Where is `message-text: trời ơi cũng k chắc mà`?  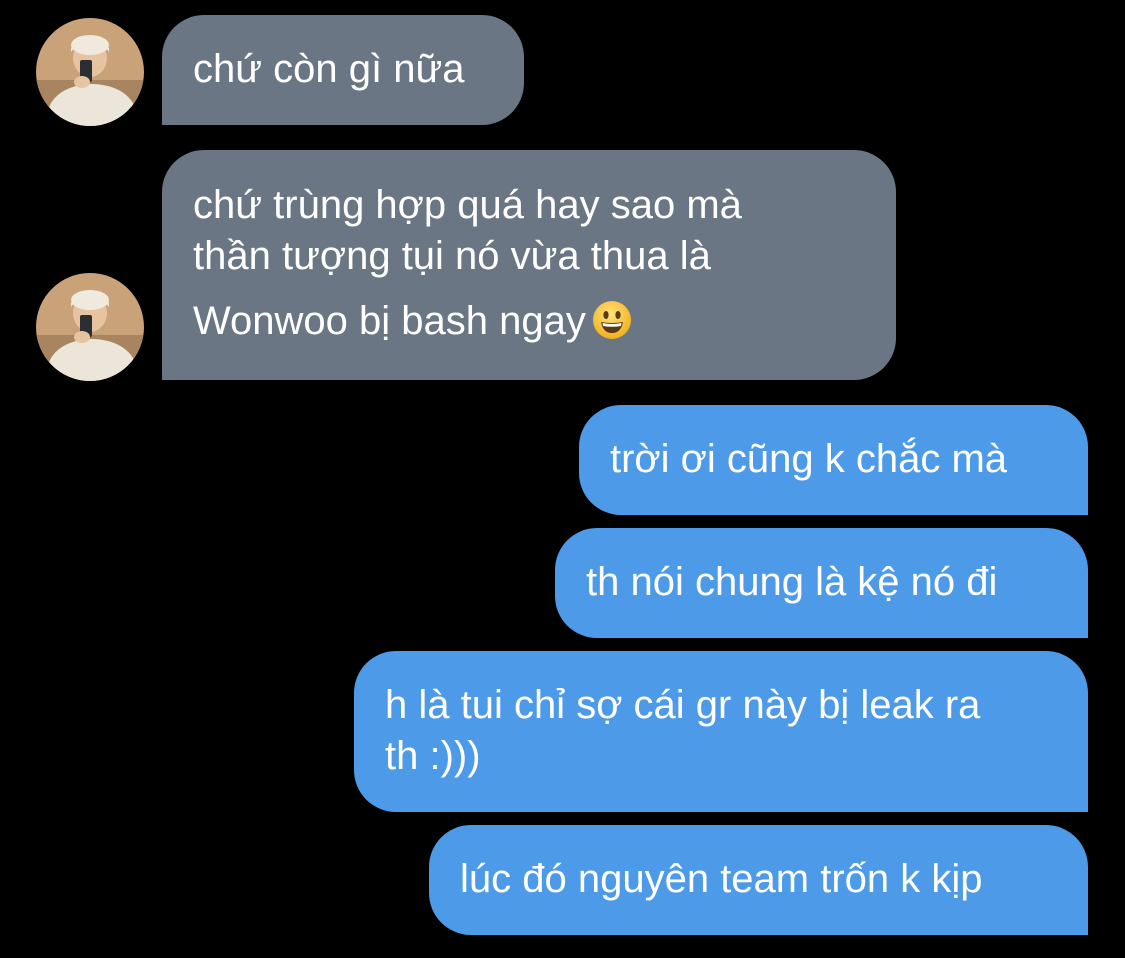 message-text: trời ơi cũng k chắc mà is located at coordinates (809, 459).